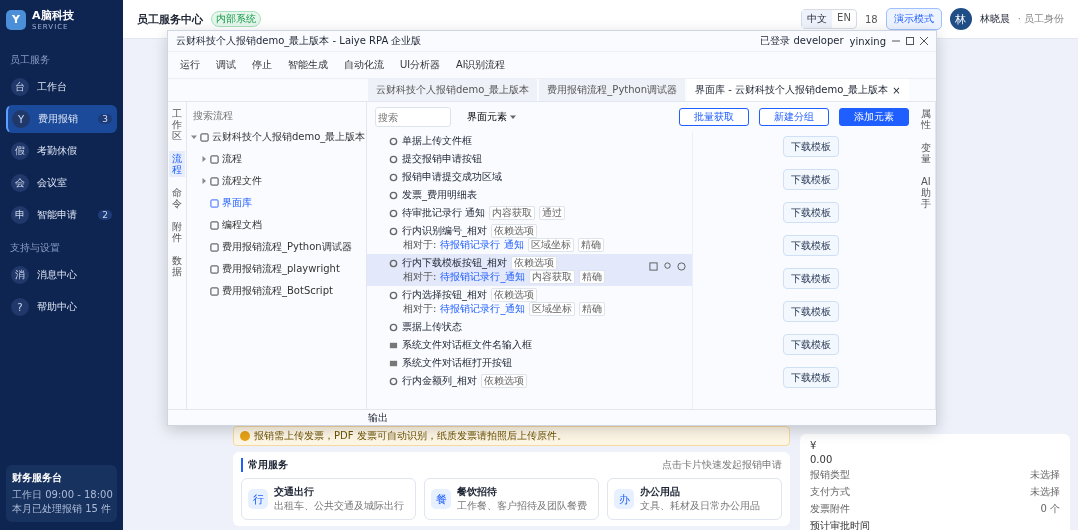 Image resolution: width=1078 pixels, height=530 pixels. Describe the element at coordinates (281, 203) in the screenshot. I see `tree-item: 界面库` at that location.